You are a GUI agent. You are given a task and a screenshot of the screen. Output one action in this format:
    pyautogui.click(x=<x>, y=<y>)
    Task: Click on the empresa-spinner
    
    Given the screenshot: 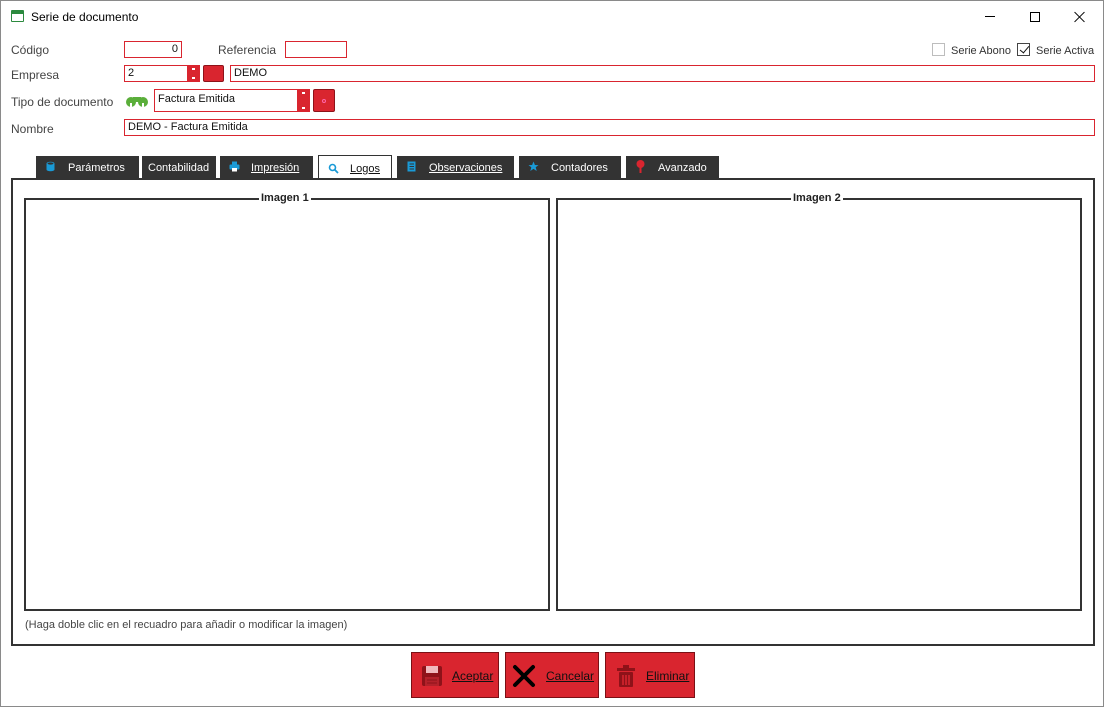 What is the action you would take?
    pyautogui.click(x=193, y=73)
    